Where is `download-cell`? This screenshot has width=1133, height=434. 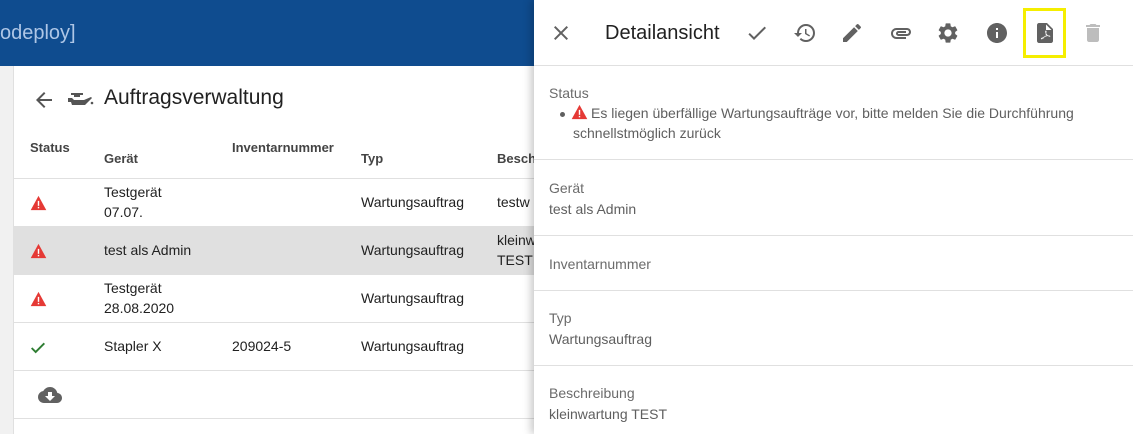 download-cell is located at coordinates (274, 394).